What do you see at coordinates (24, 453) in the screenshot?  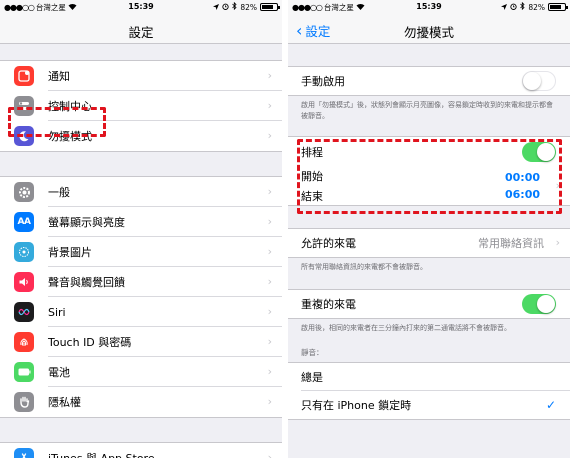 I see `app-store-icon` at bounding box center [24, 453].